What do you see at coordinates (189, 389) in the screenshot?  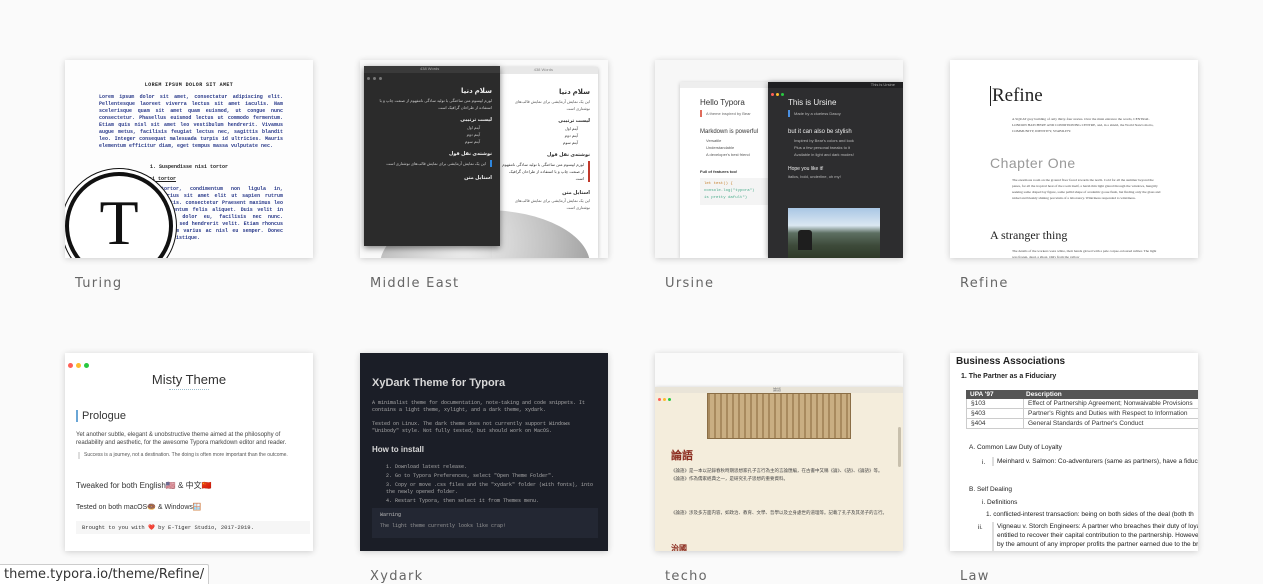 I see `misty-title-underline` at bounding box center [189, 389].